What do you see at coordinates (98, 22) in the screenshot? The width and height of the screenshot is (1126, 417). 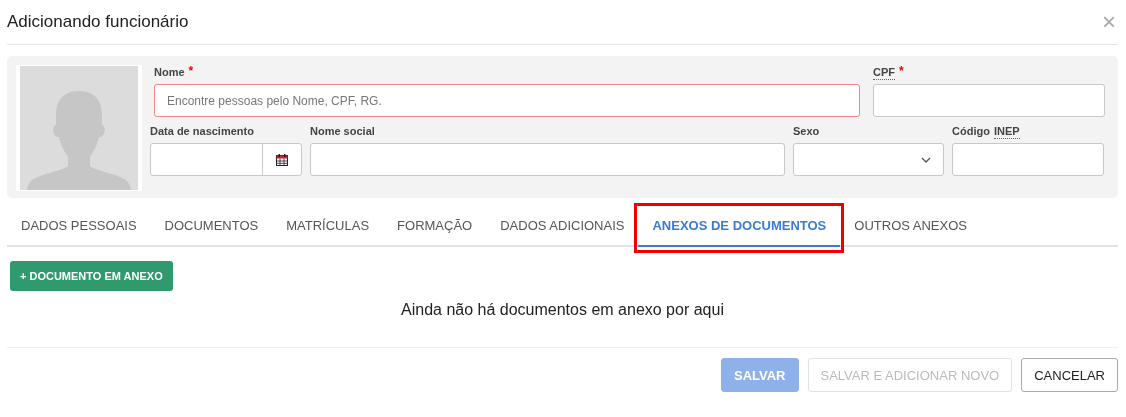 I see `dialog-title: Adicionando funcionário` at bounding box center [98, 22].